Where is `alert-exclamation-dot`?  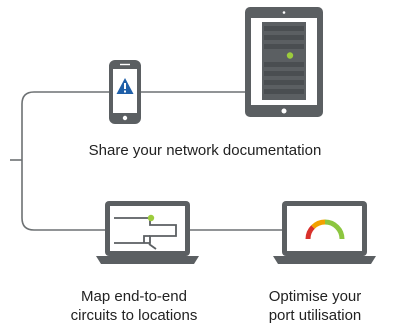
alert-exclamation-dot is located at coordinates (125, 91).